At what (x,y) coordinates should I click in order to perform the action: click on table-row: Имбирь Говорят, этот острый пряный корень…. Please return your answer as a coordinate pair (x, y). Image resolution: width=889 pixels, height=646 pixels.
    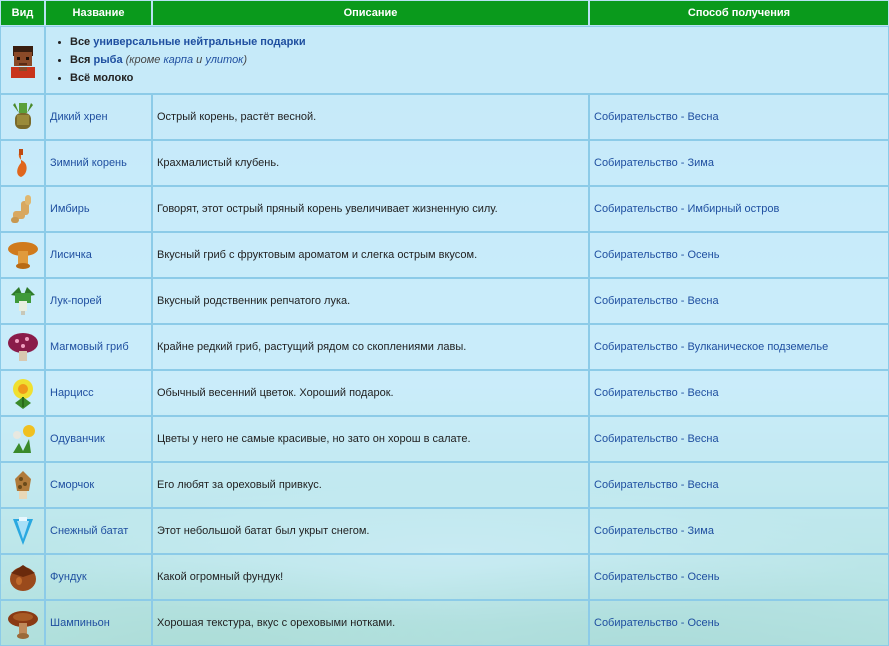
    Looking at the image, I should click on (444, 209).